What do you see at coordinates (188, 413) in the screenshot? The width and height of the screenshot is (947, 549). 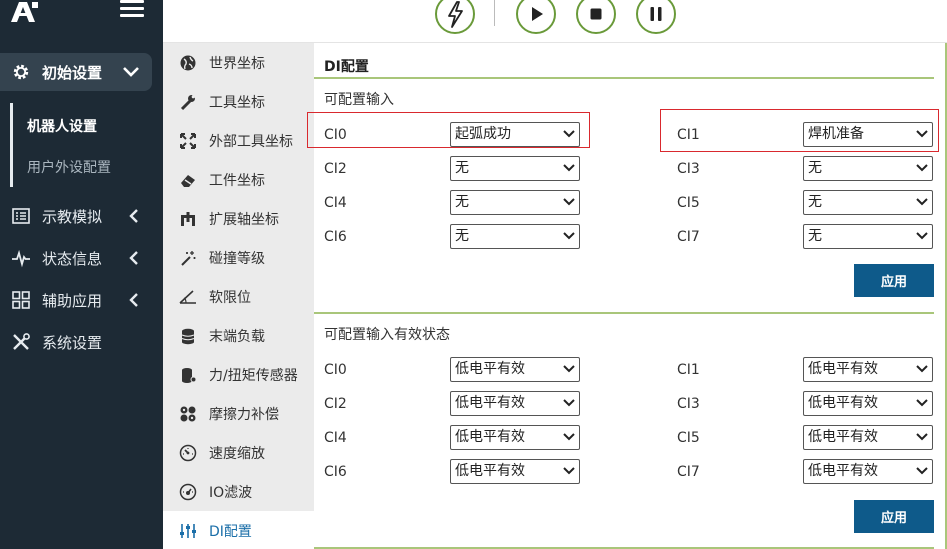 I see `cogs-icon` at bounding box center [188, 413].